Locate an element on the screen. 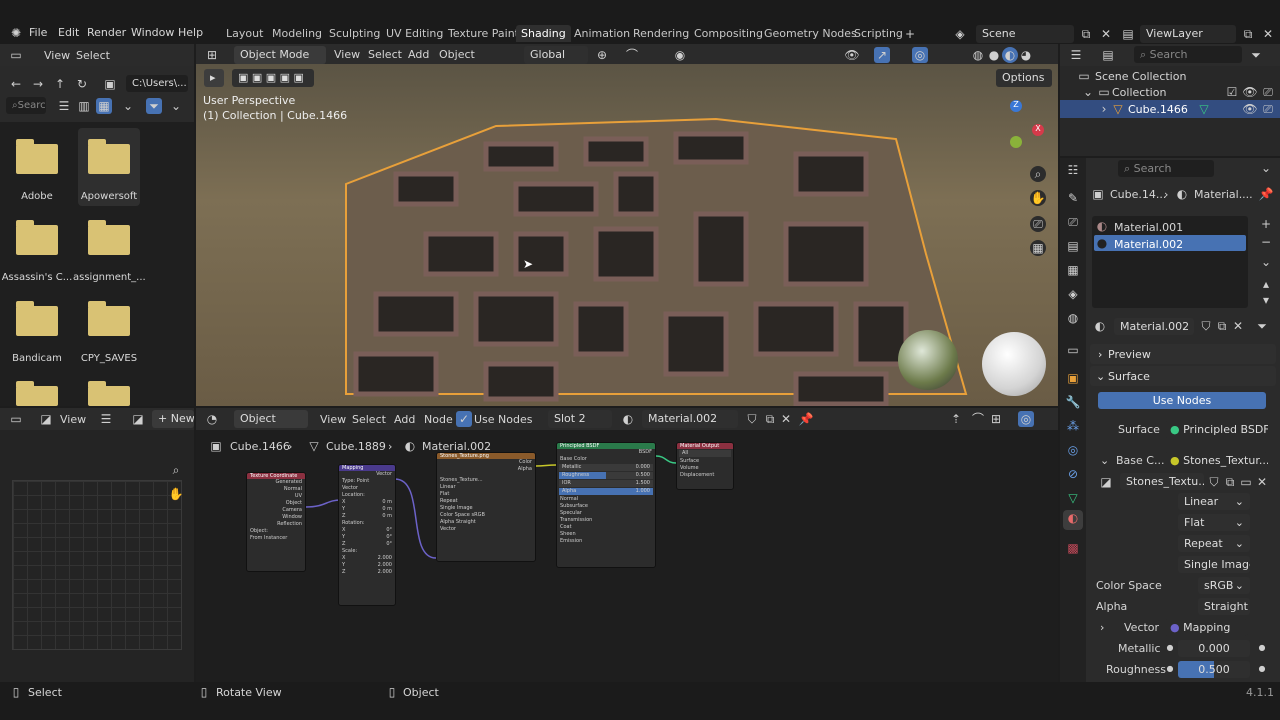 The image size is (1280, 720). preview-panel-title: Preview is located at coordinates (1129, 354).